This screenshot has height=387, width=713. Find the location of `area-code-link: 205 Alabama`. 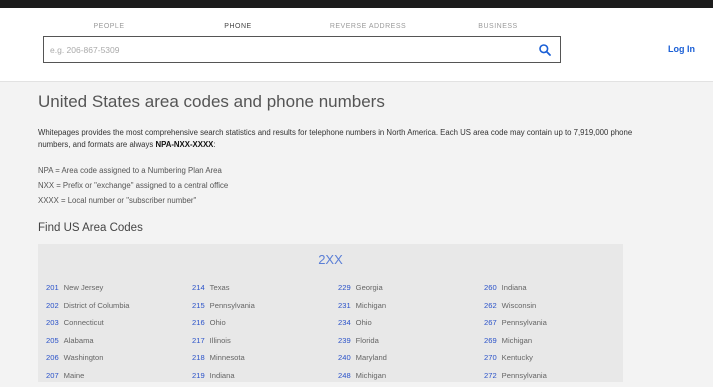

area-code-link: 205 Alabama is located at coordinates (116, 344).